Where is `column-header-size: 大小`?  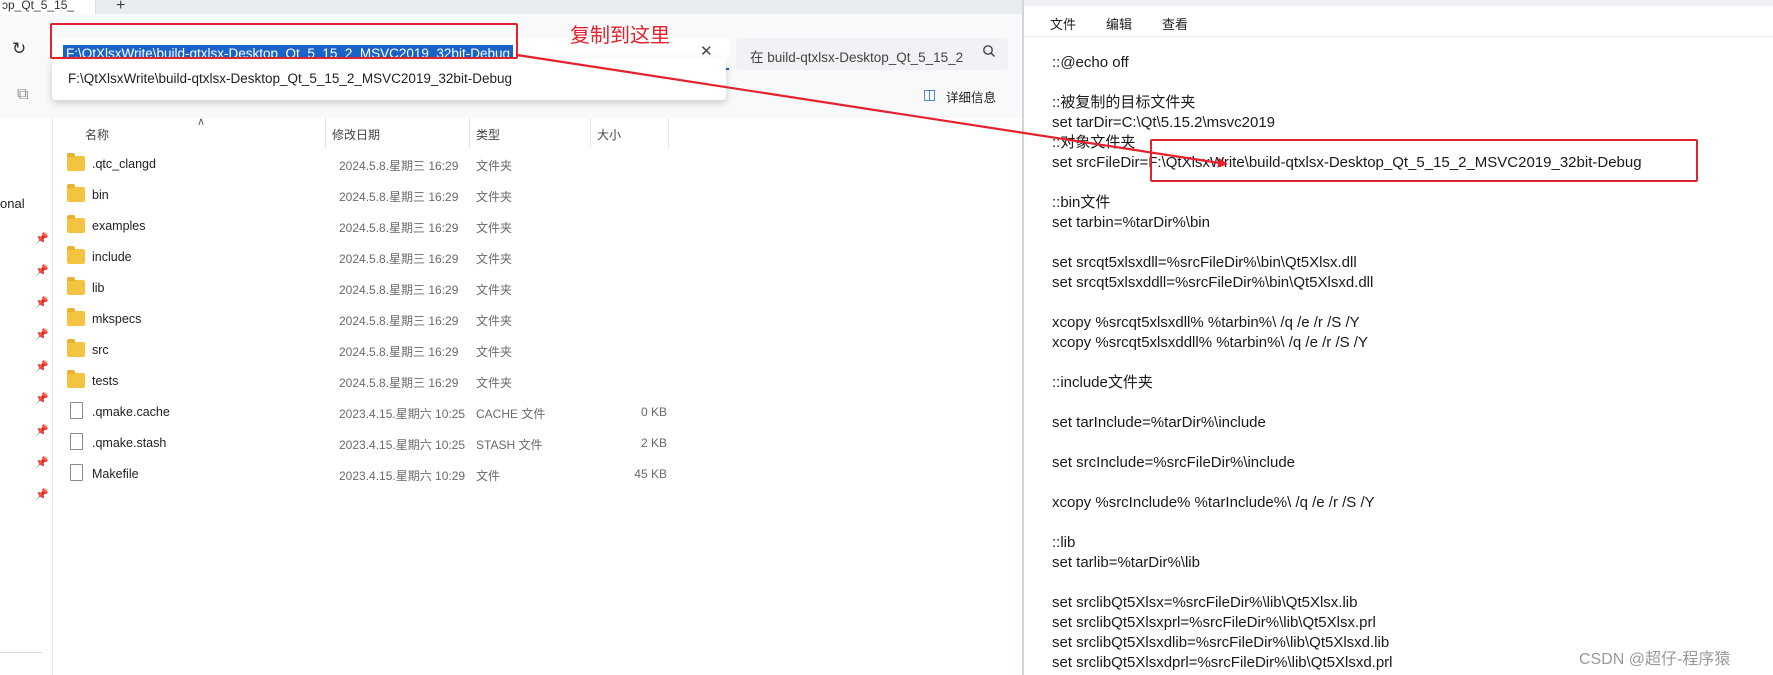
column-header-size: 大小 is located at coordinates (609, 134).